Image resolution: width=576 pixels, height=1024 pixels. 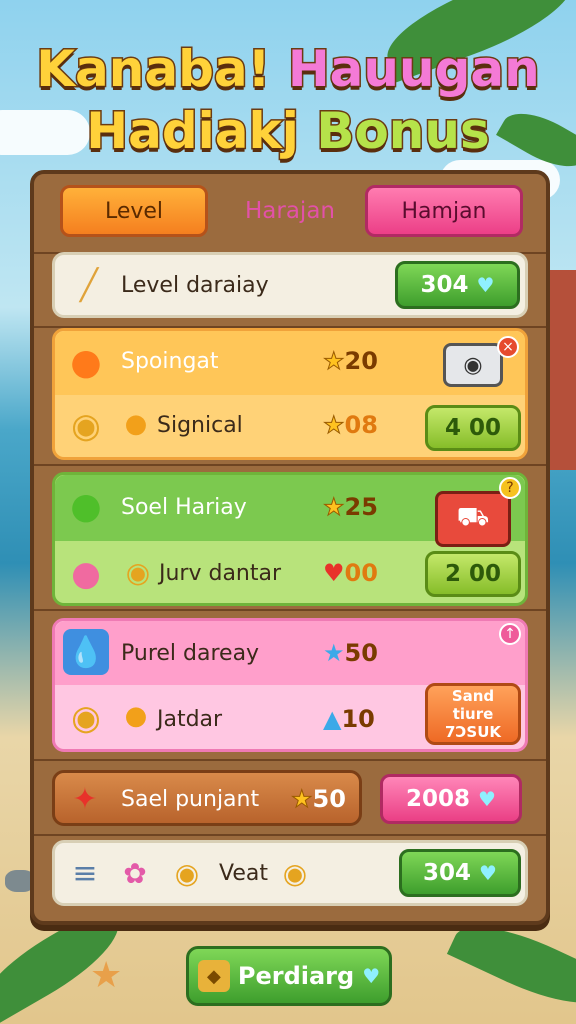 I want to click on reward-text: tiure, so click(x=473, y=714).